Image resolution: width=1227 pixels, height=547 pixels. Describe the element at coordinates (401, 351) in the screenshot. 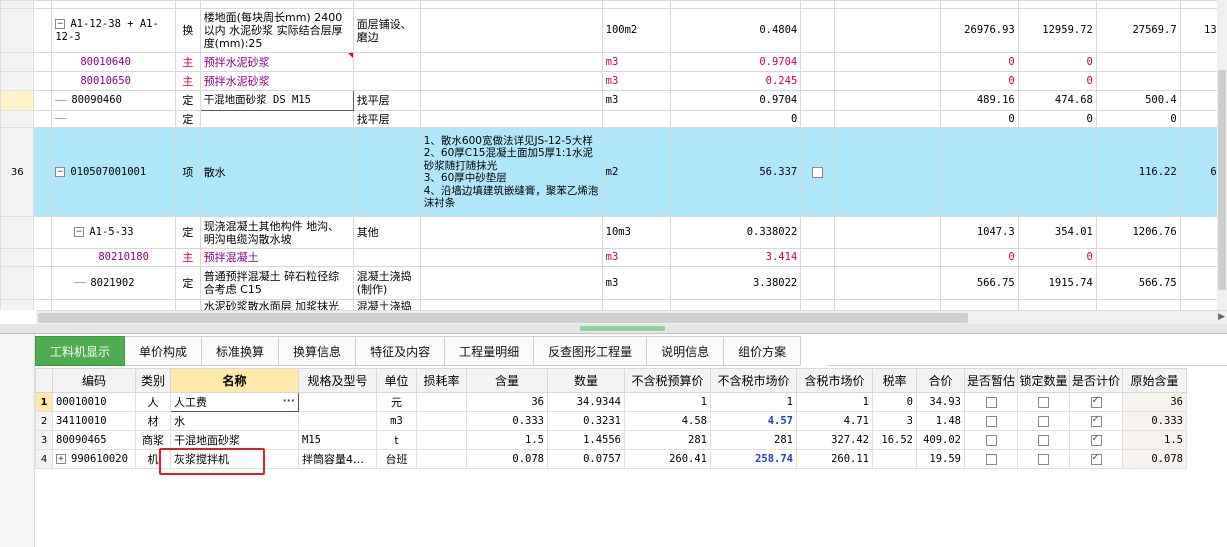

I see `tab-features-content: 特征及内容` at that location.